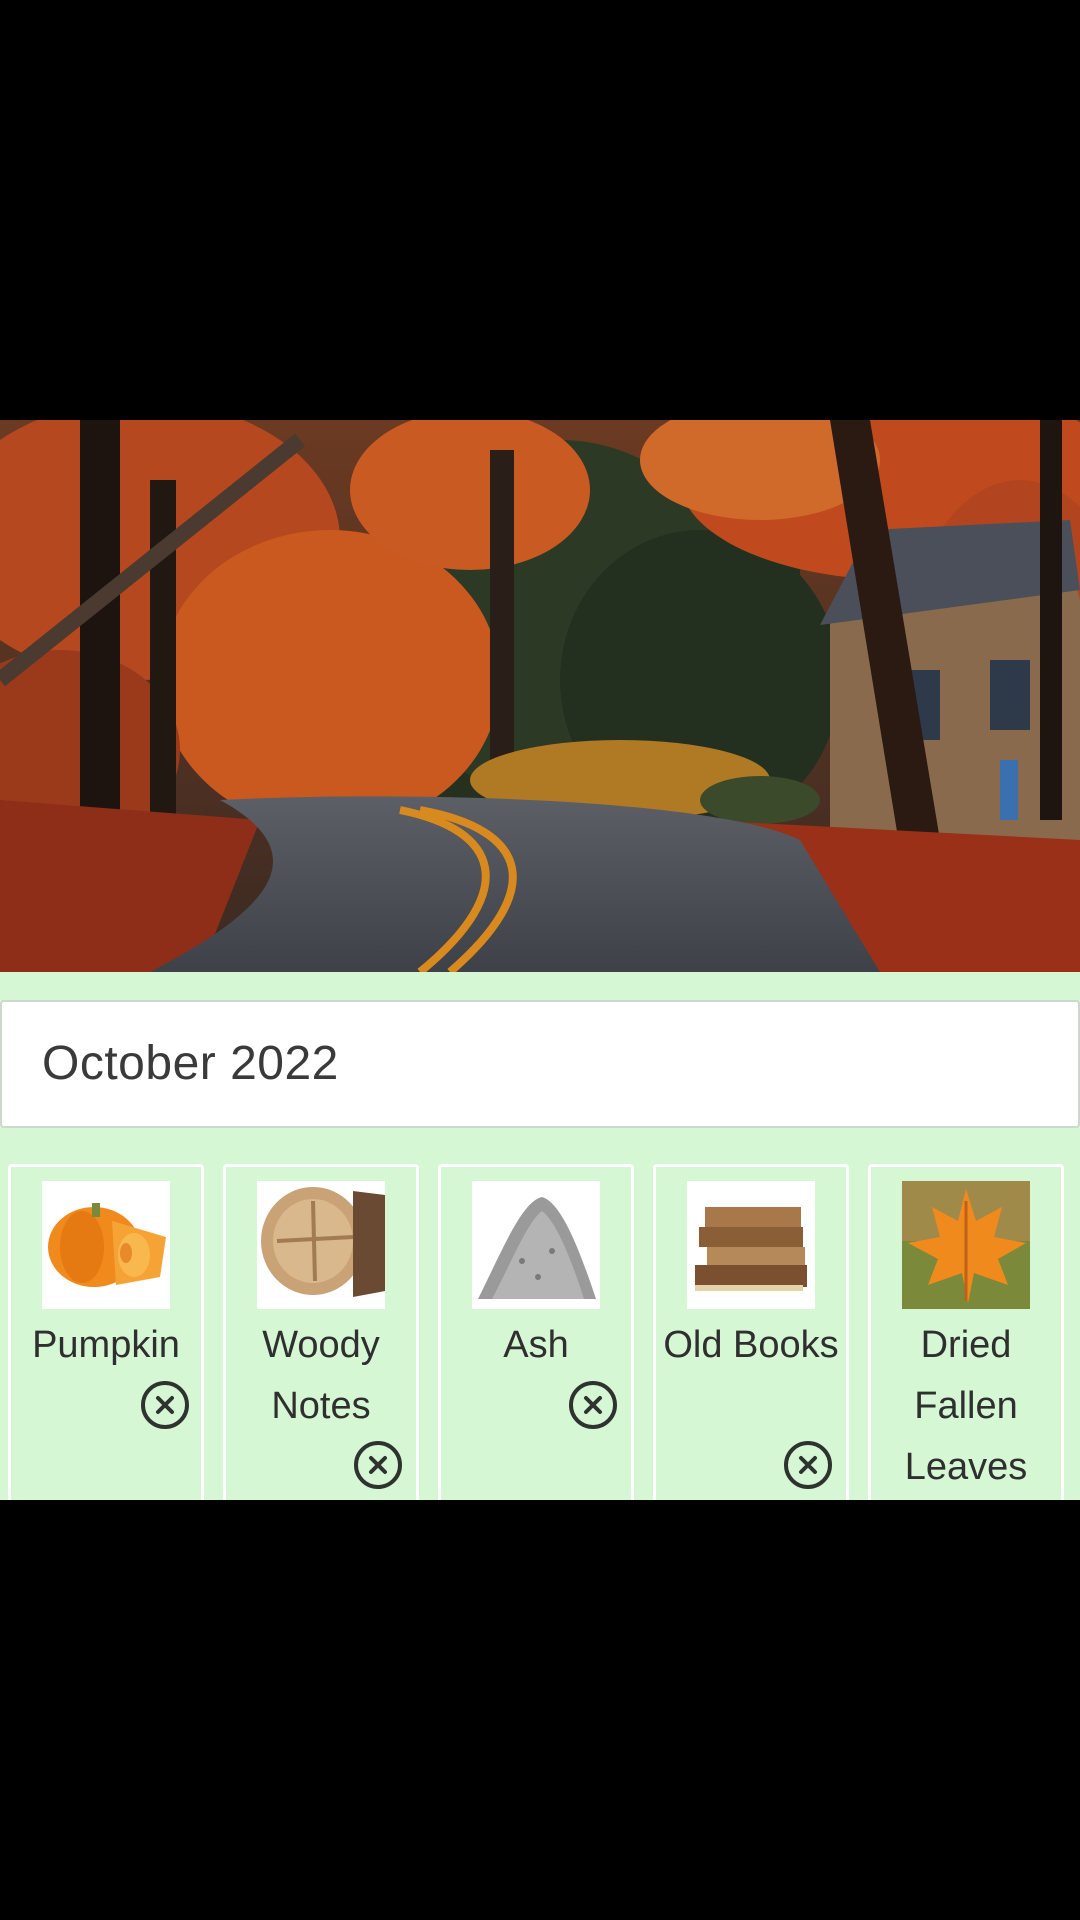 This screenshot has width=1080, height=1920. What do you see at coordinates (540, 1064) in the screenshot?
I see `month-selector: October 2022` at bounding box center [540, 1064].